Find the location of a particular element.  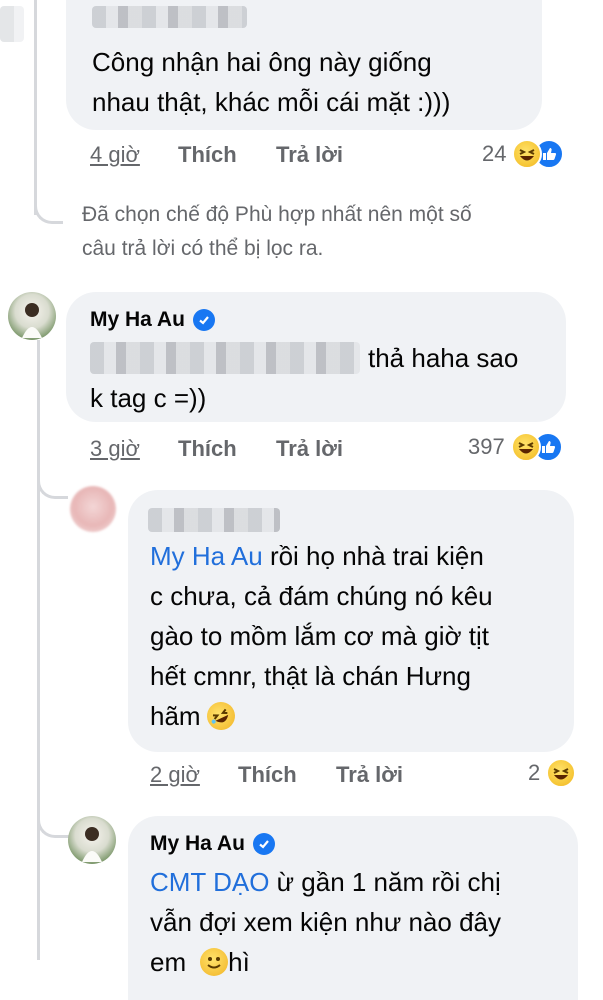

comment-text: thả haha sao k tag c =)) is located at coordinates (304, 378).